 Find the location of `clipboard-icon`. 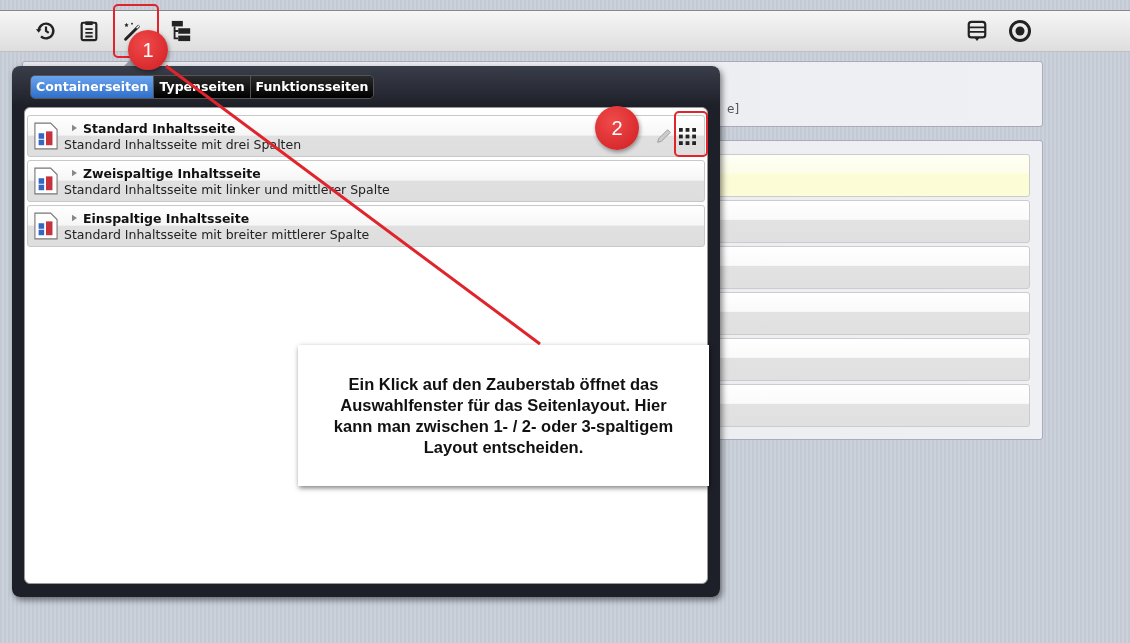

clipboard-icon is located at coordinates (89, 31).